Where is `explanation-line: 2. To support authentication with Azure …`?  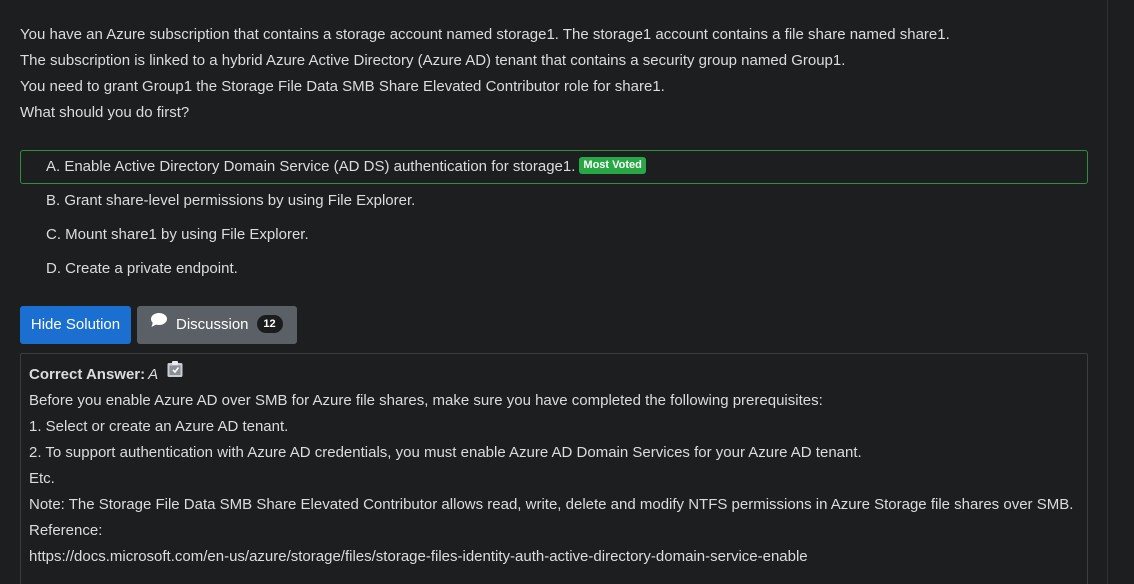 explanation-line: 2. To support authentication with Azure … is located at coordinates (445, 452).